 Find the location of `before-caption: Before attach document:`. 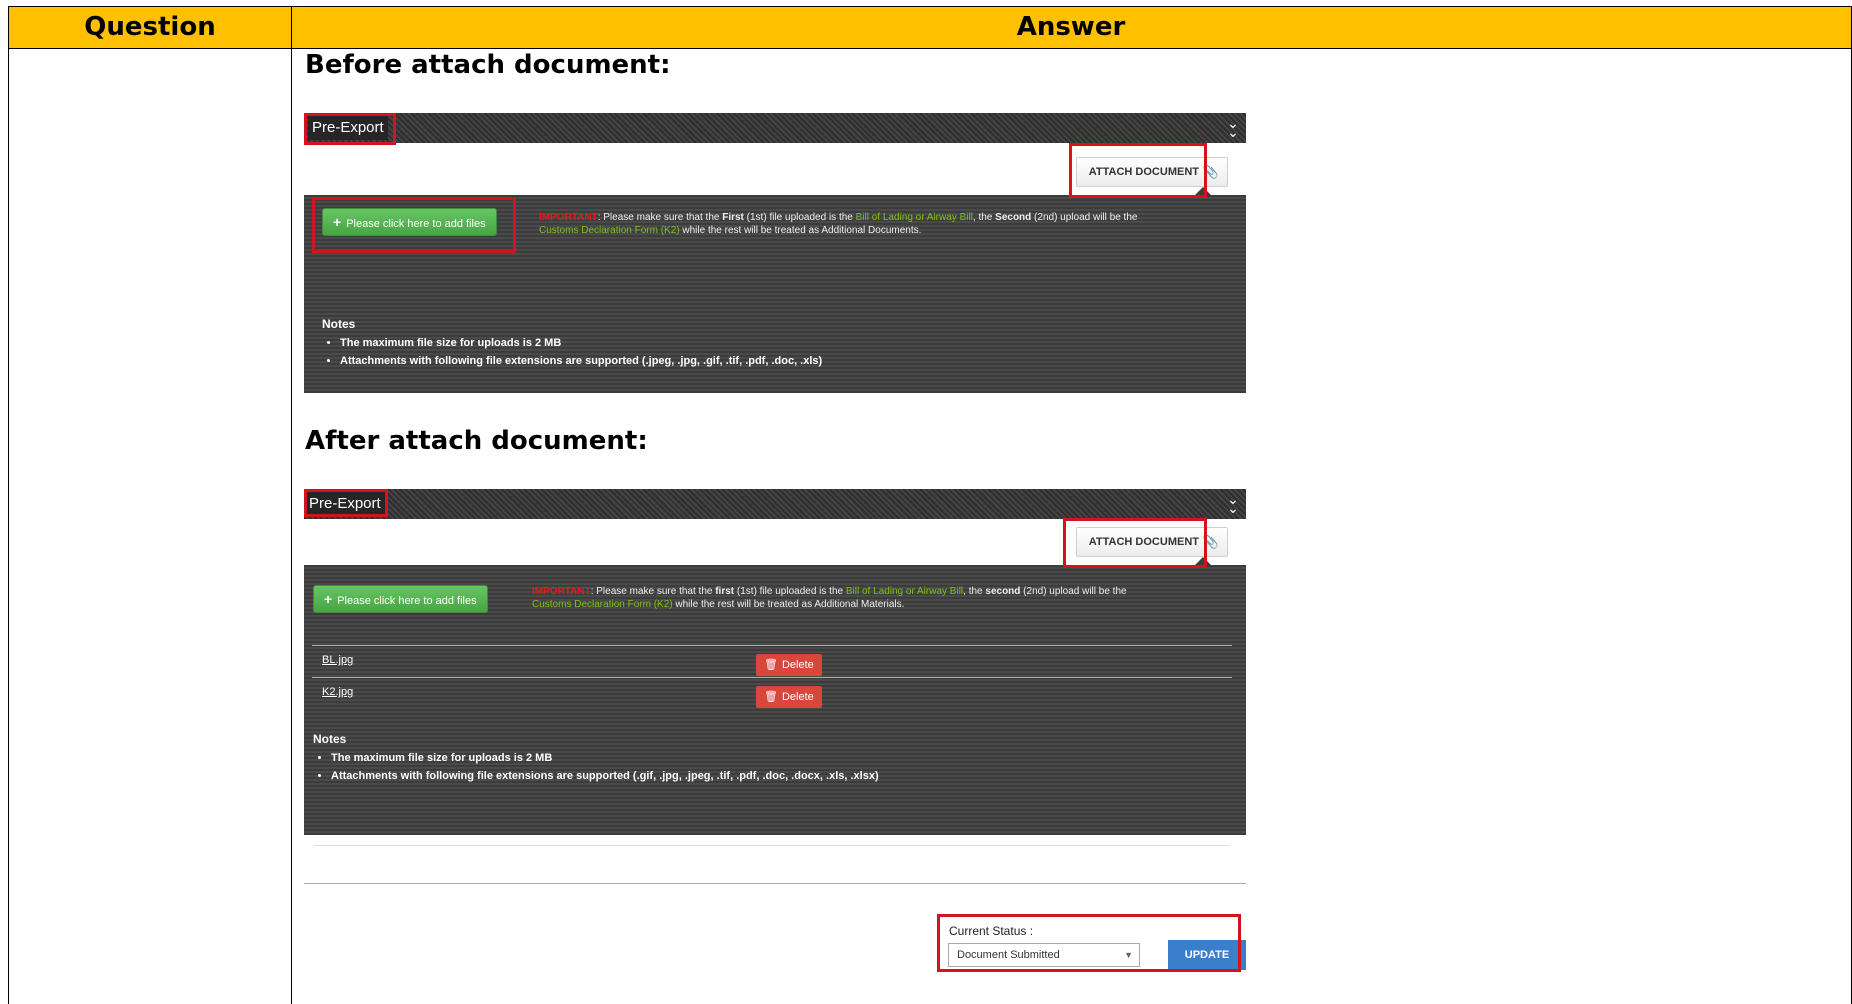

before-caption: Before attach document: is located at coordinates (488, 65).